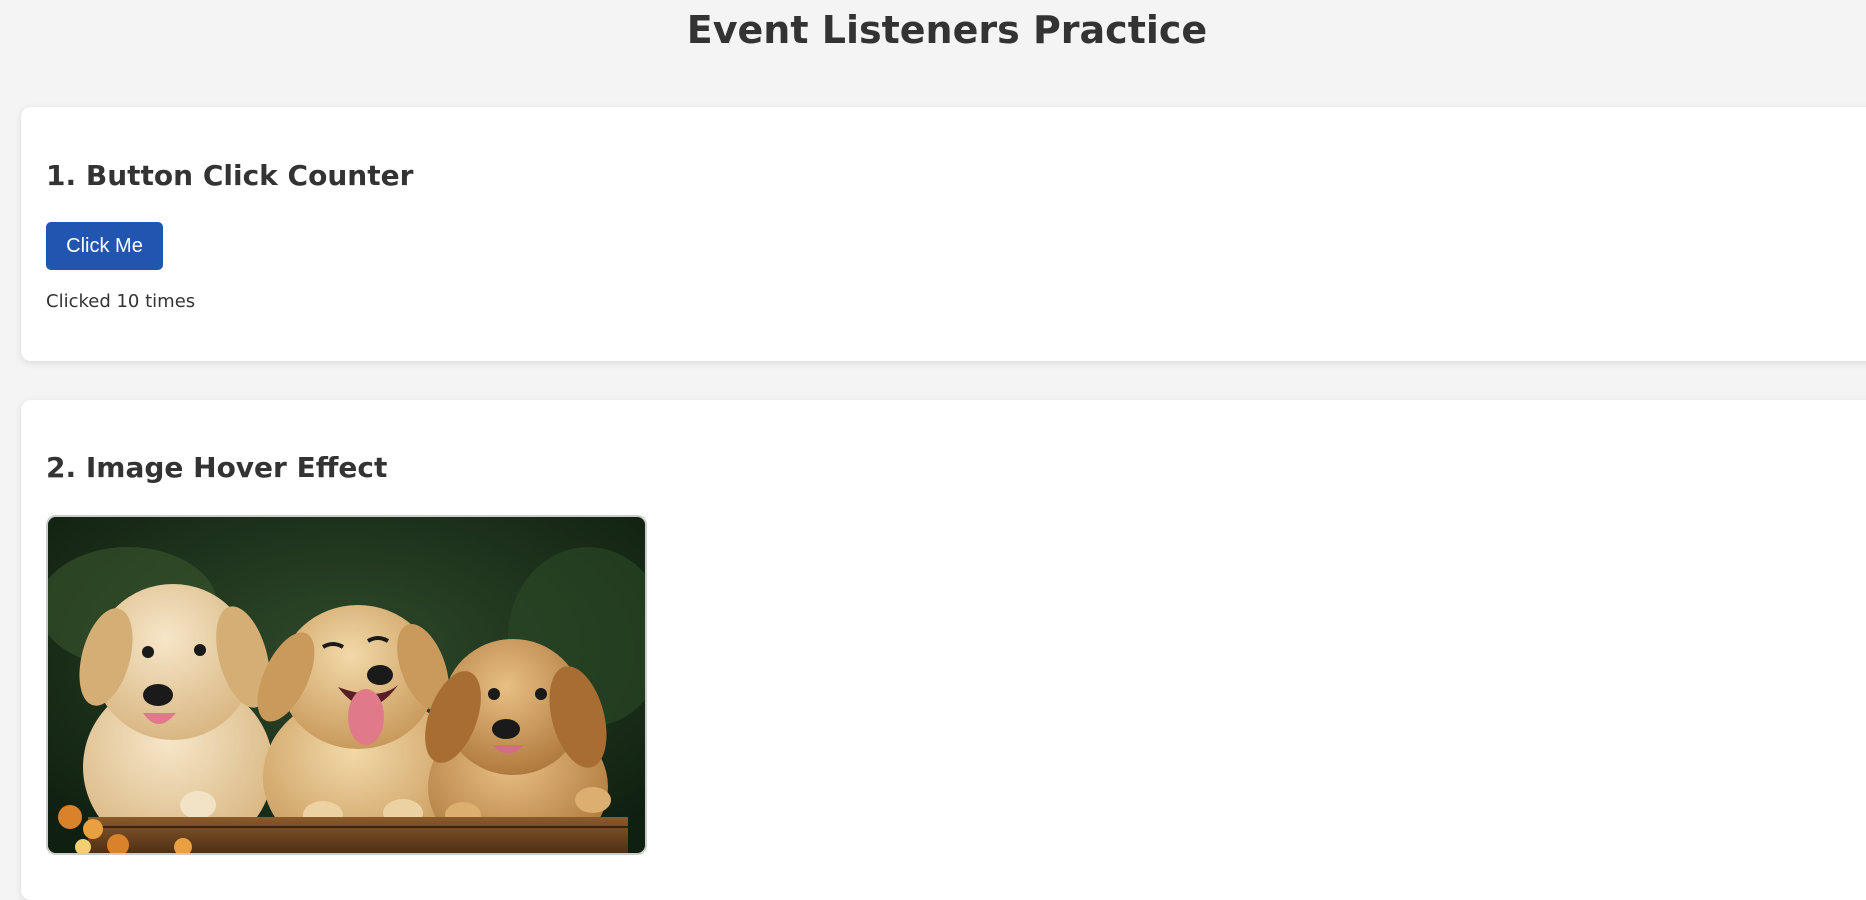 The width and height of the screenshot is (1866, 900). I want to click on click-count-text: Clicked 10 times, so click(121, 301).